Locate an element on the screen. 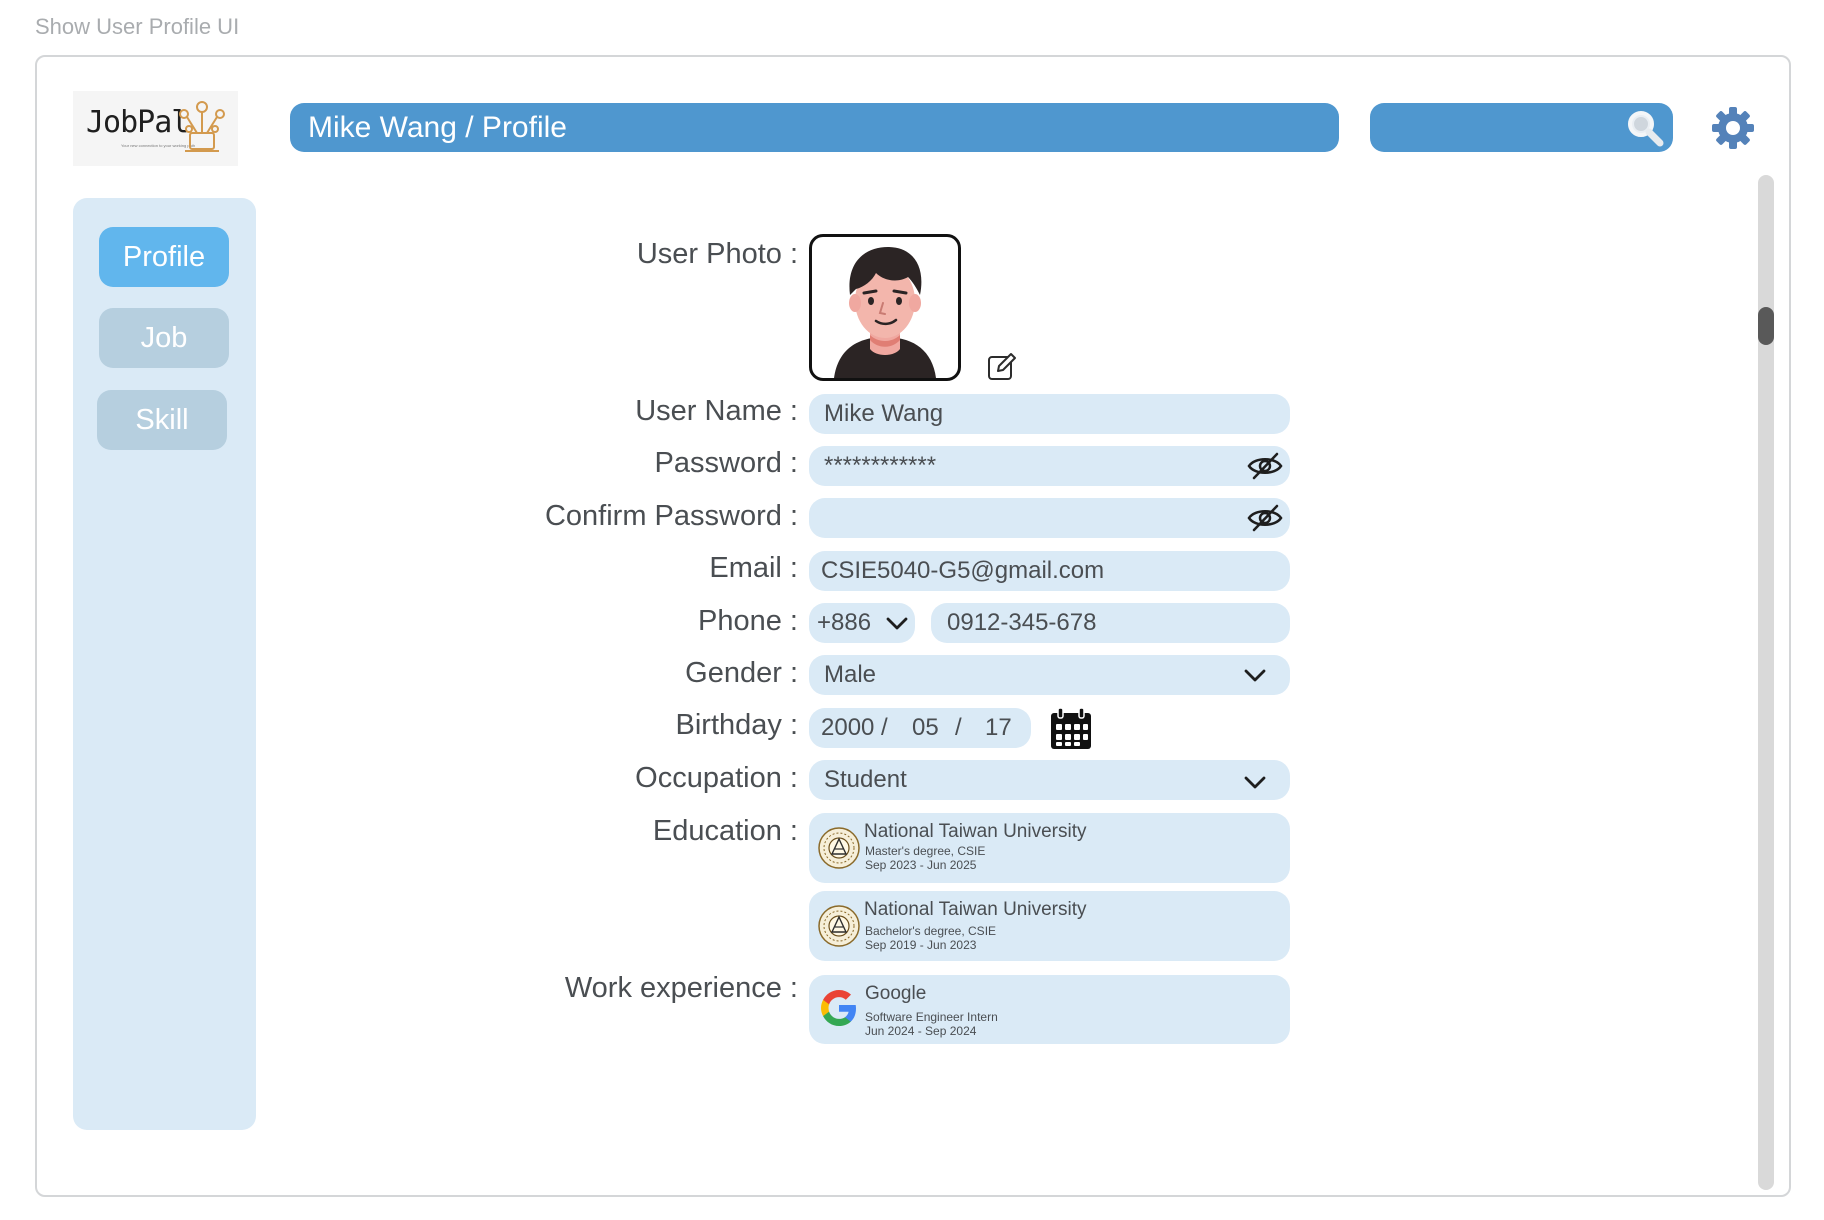  sidebar-item-profile: Profile is located at coordinates (164, 257).